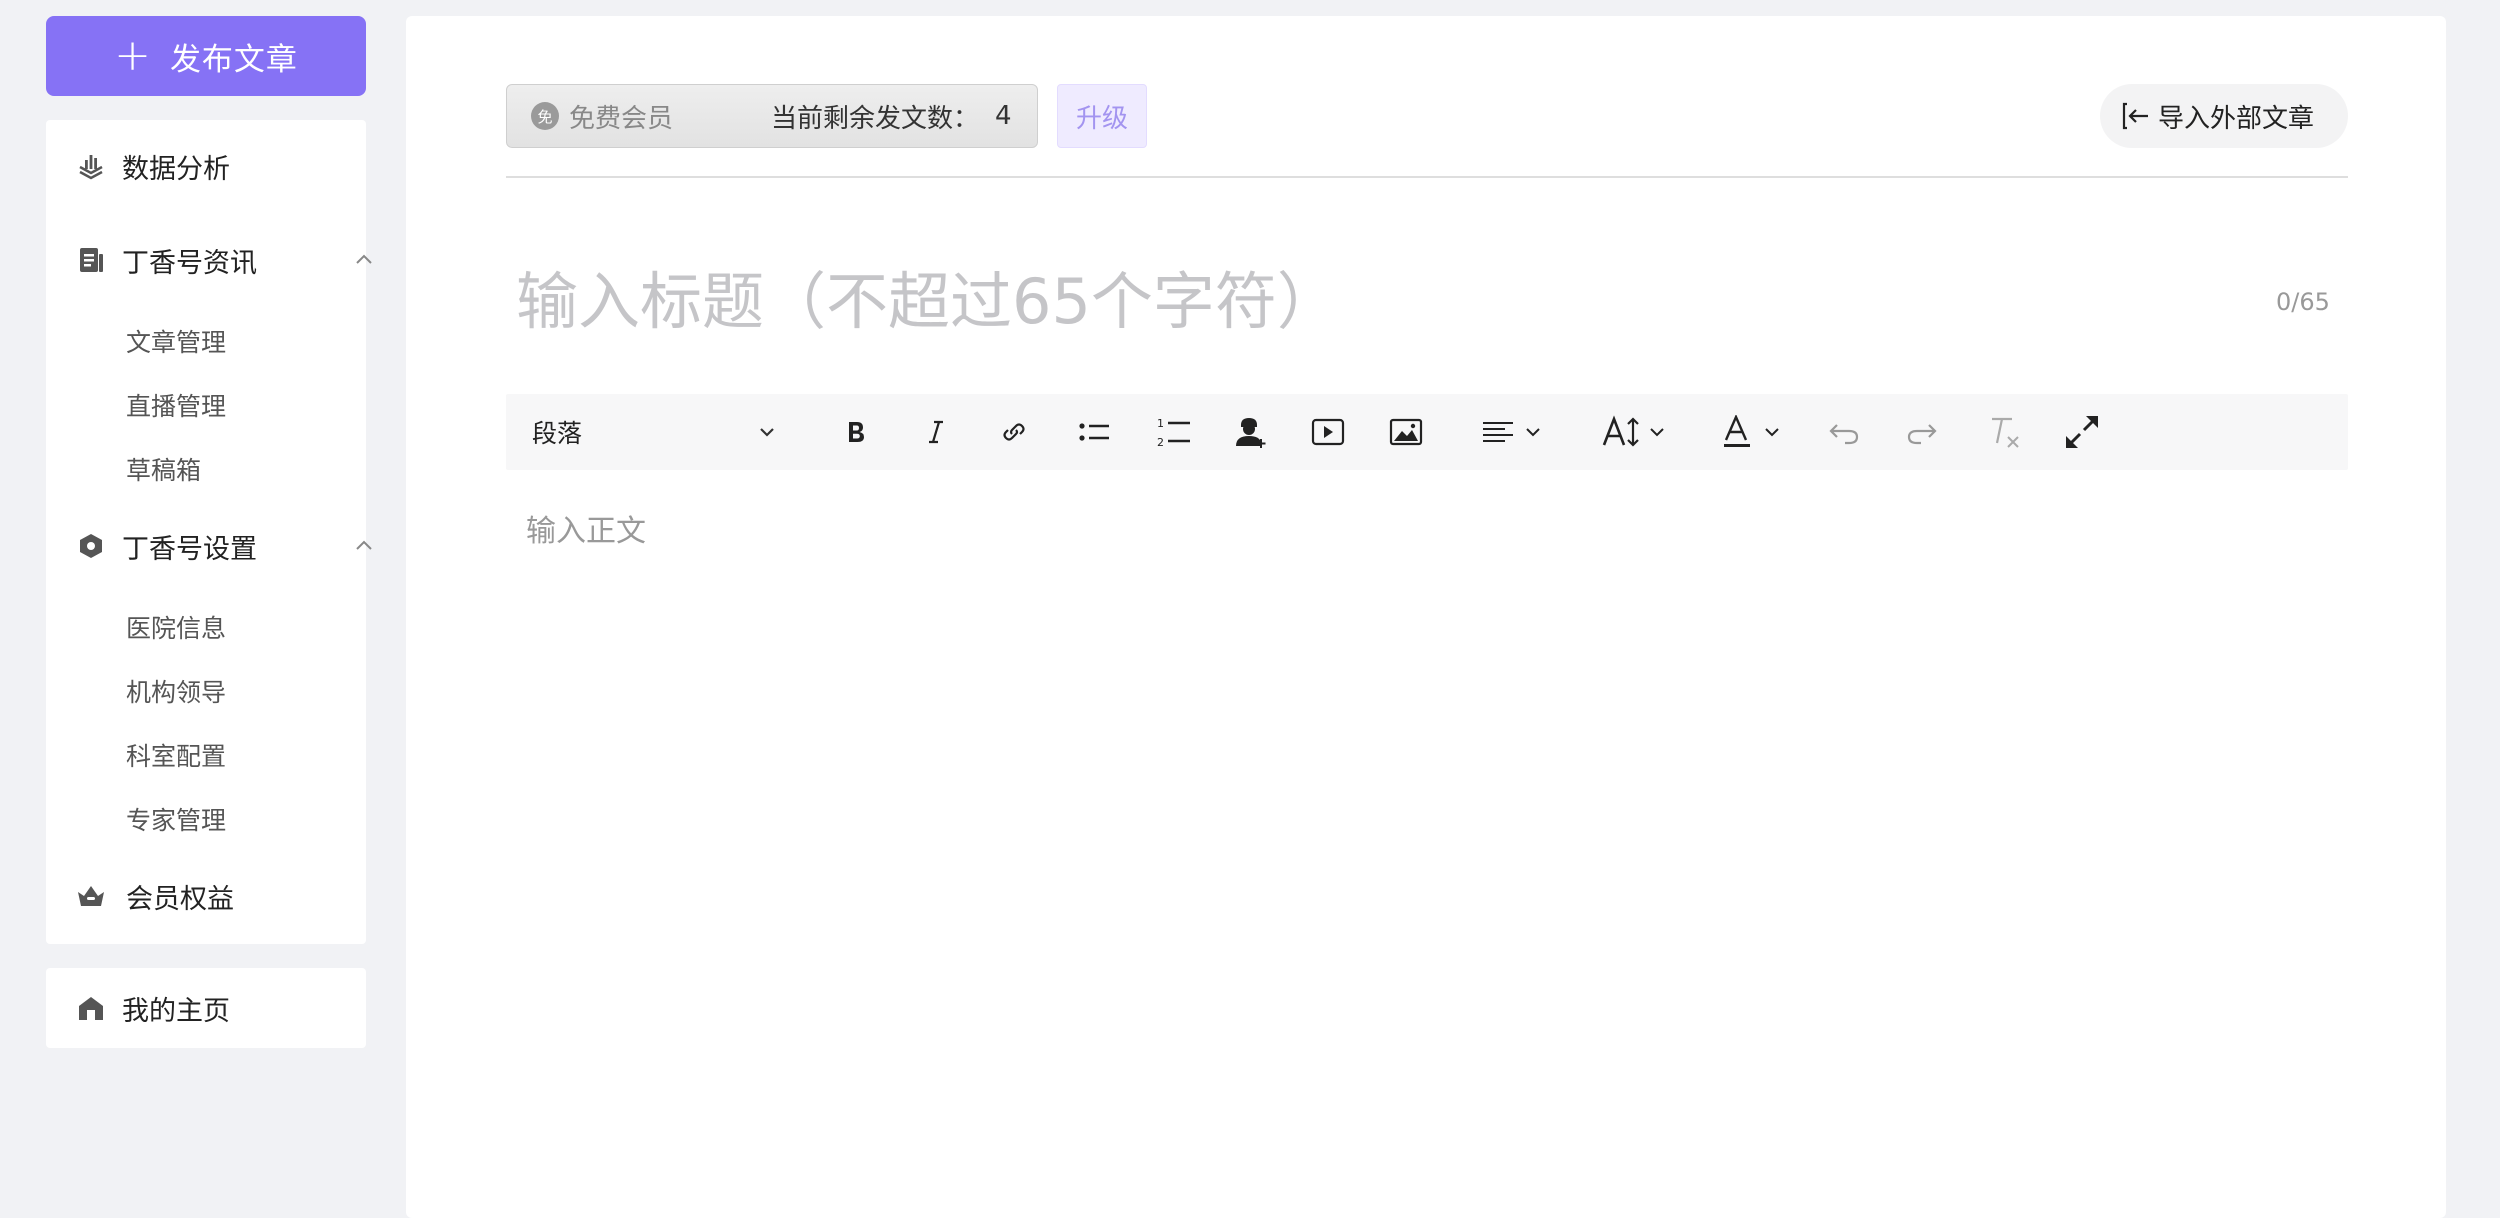 The image size is (2500, 1218). Describe the element at coordinates (1160, 442) in the screenshot. I see `svg-text: 2` at that location.